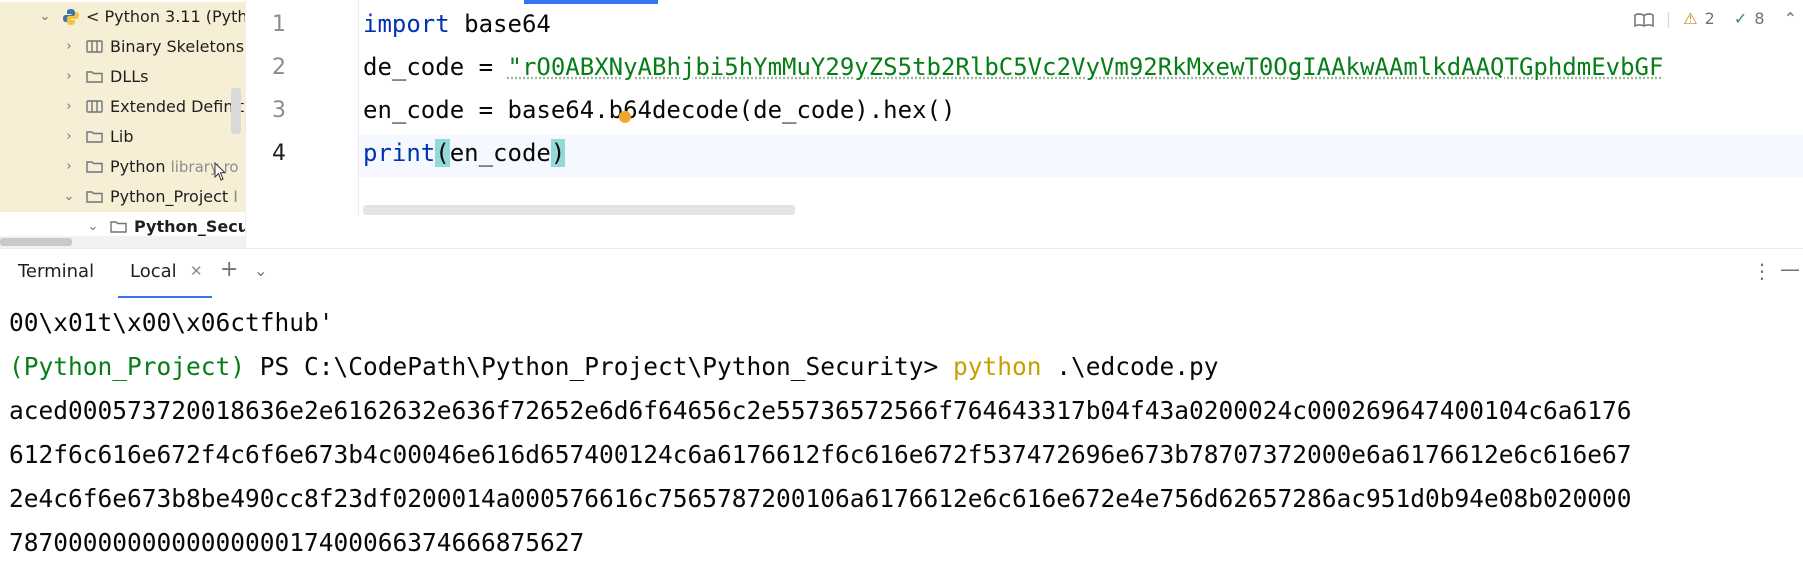 This screenshot has height=563, width=1803. Describe the element at coordinates (1710, 19) in the screenshot. I see `warnings-count: 2` at that location.